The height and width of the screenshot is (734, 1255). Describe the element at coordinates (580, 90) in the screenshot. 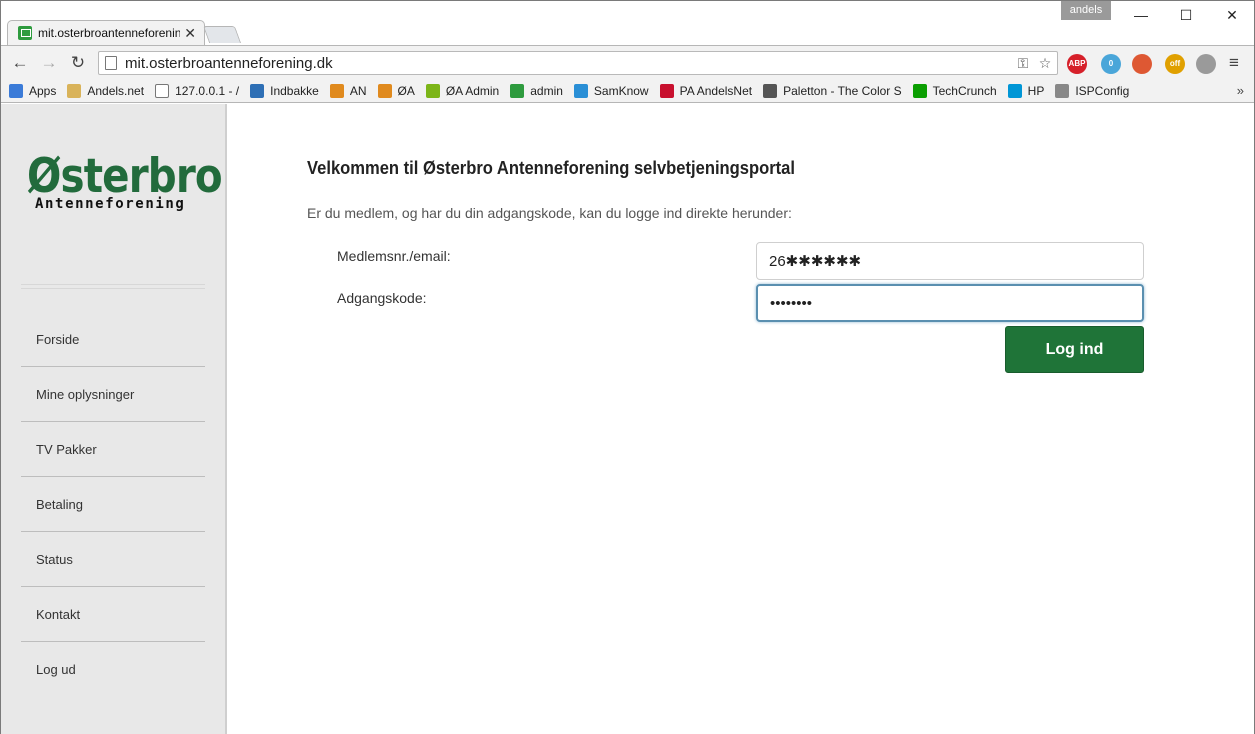

I see `samknows-icon` at that location.